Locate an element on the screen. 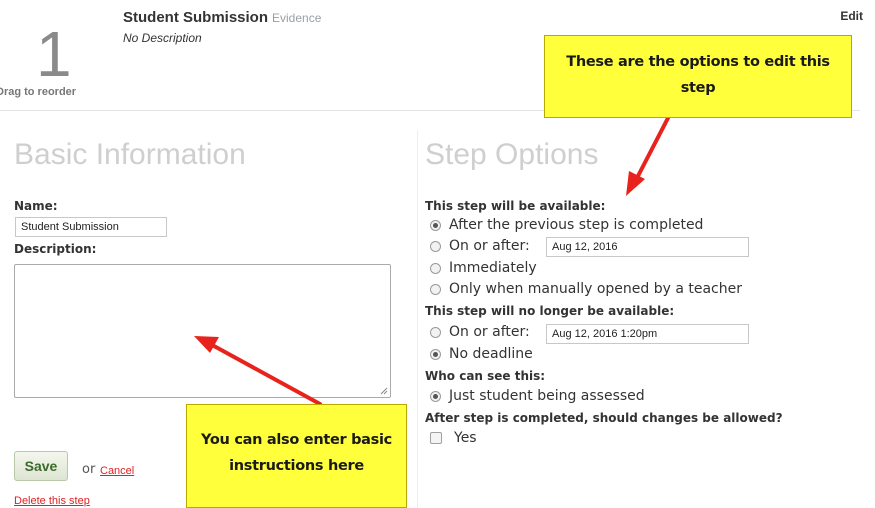 The width and height of the screenshot is (875, 508). callout-line: These are the options to edit this is located at coordinates (698, 62).